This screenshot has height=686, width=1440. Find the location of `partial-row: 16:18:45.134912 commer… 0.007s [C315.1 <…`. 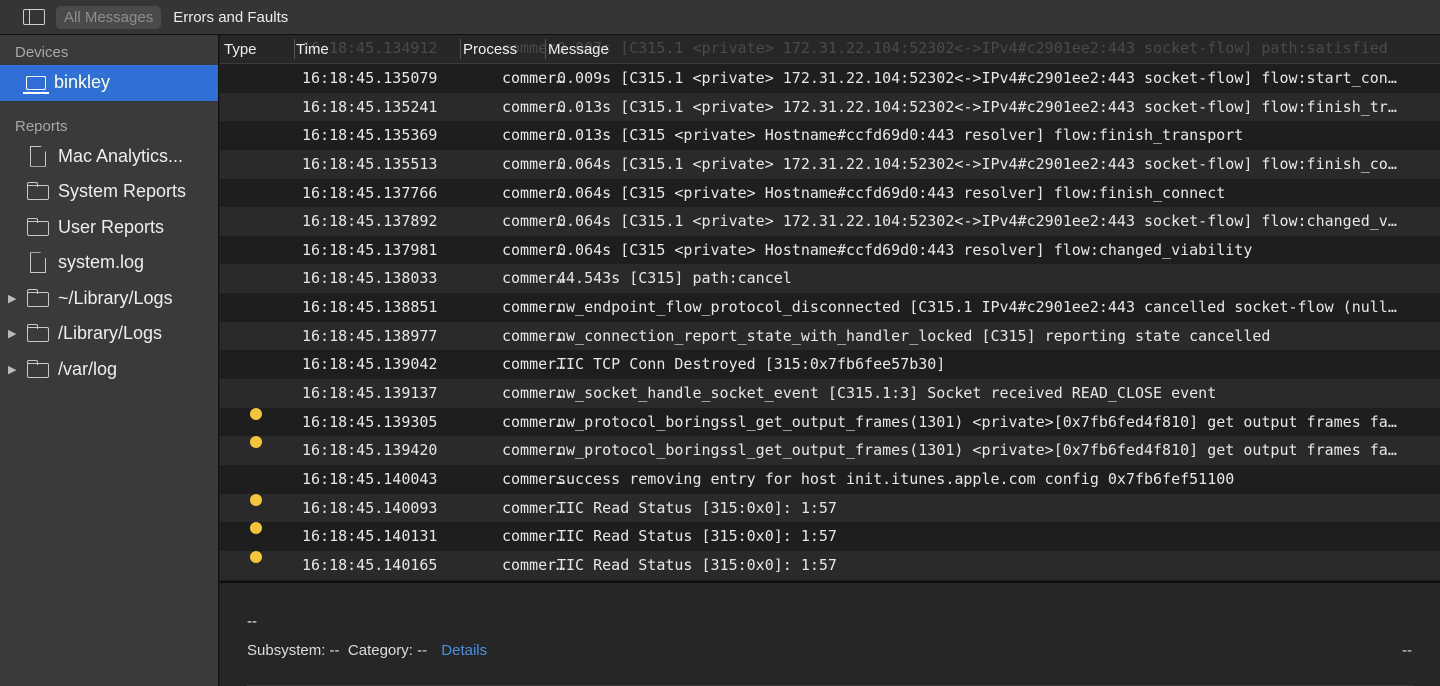

partial-row: 16:18:45.134912 commer… 0.007s [C315.1 <… is located at coordinates (845, 48).